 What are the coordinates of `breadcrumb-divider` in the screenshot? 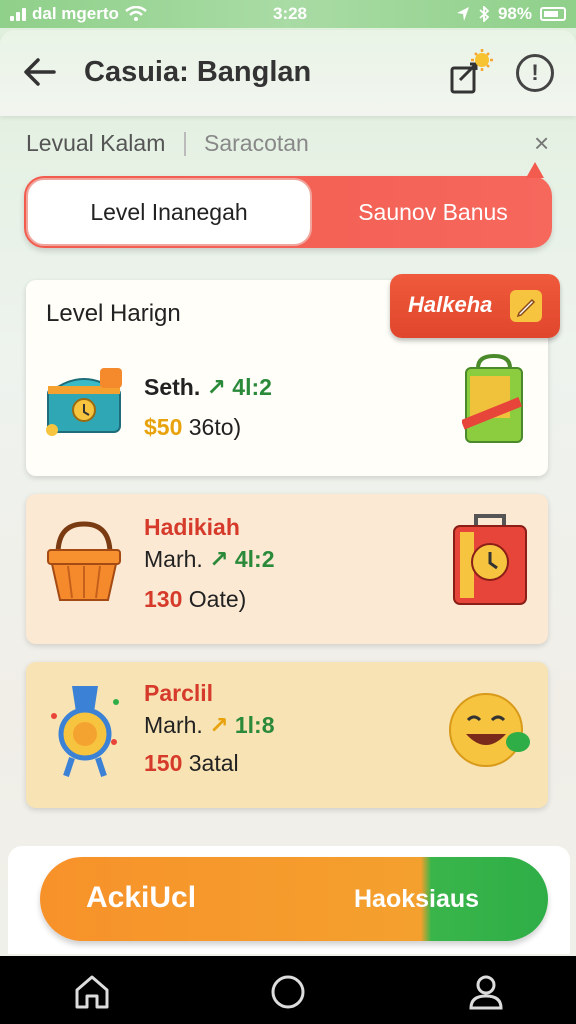 It's located at (185, 144).